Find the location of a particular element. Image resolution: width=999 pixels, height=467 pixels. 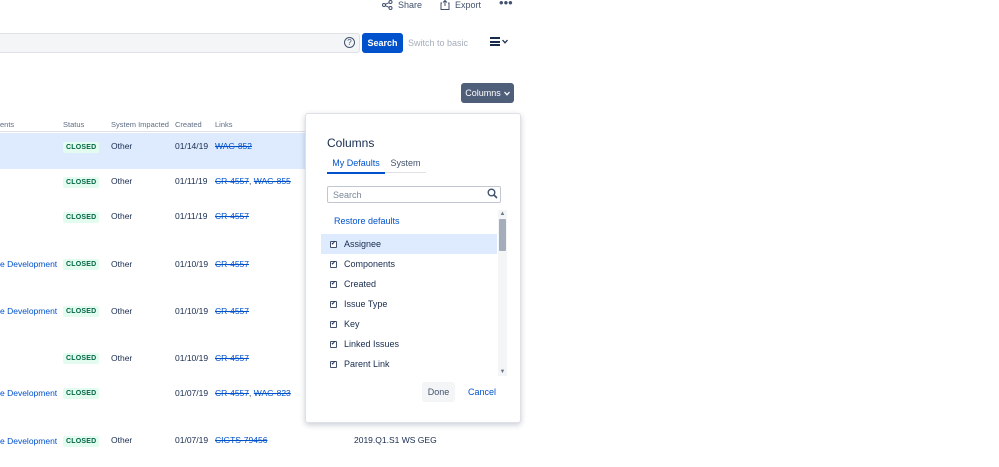

issue-actions: Share Export ••• is located at coordinates (447, 5).